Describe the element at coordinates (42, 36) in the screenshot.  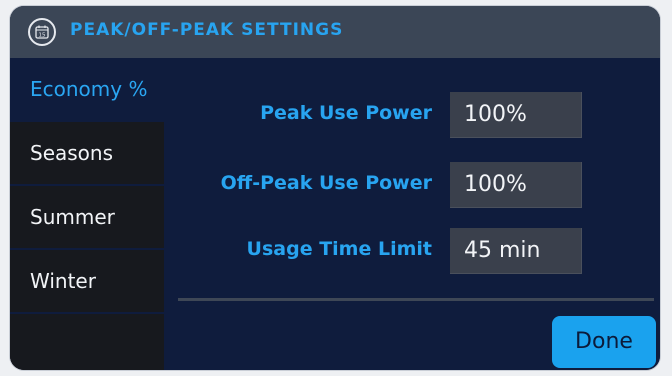
I see `calendar-icon-day: 15` at that location.